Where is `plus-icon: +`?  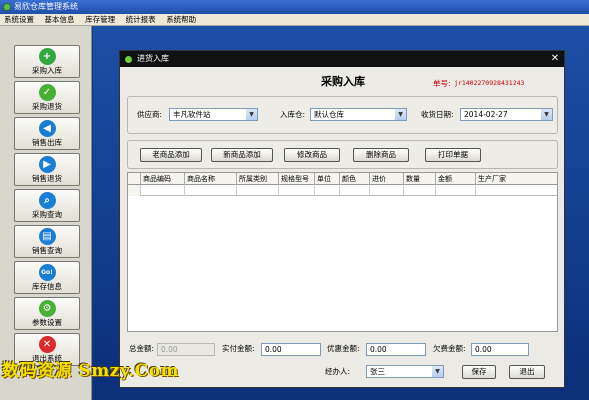 plus-icon: + is located at coordinates (47, 56).